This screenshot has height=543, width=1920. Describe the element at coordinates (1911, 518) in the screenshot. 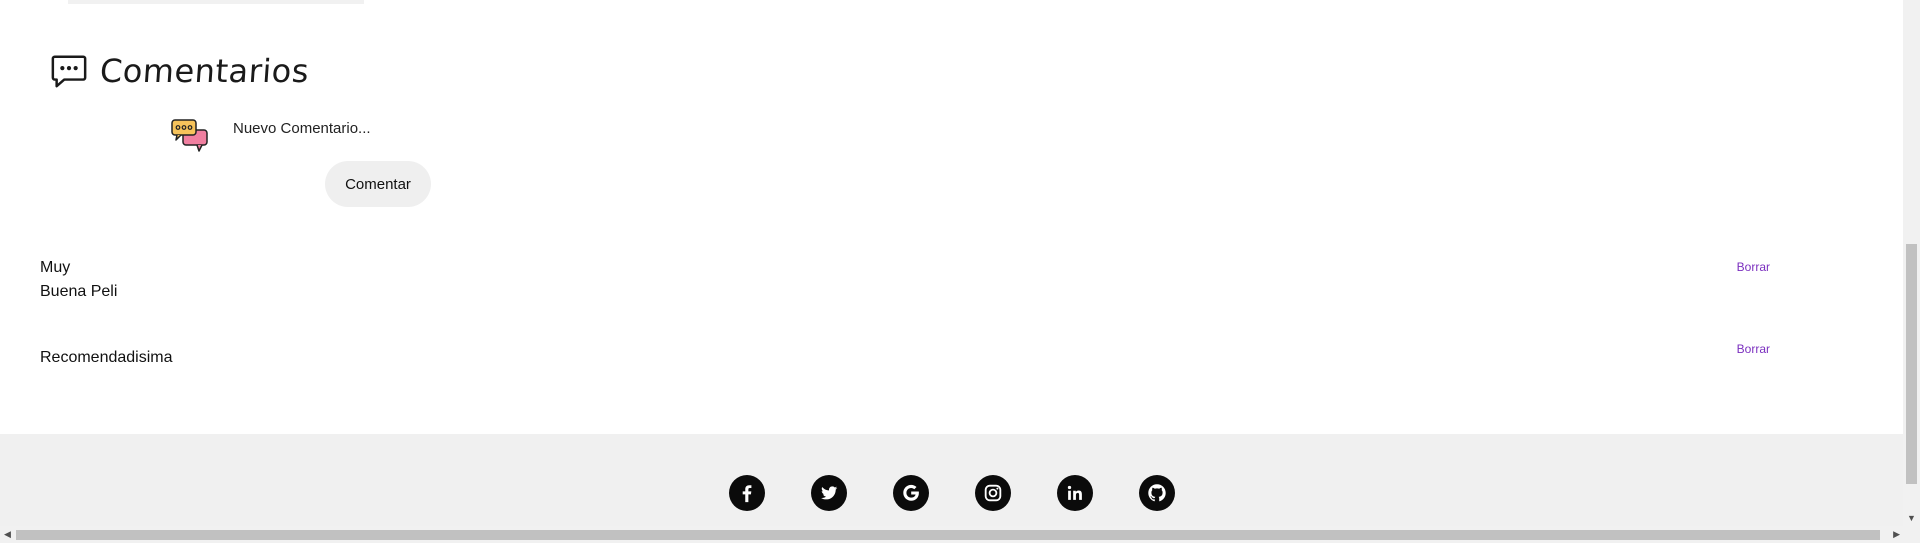

I see `scroll-down-arrow-icon: ▼` at that location.